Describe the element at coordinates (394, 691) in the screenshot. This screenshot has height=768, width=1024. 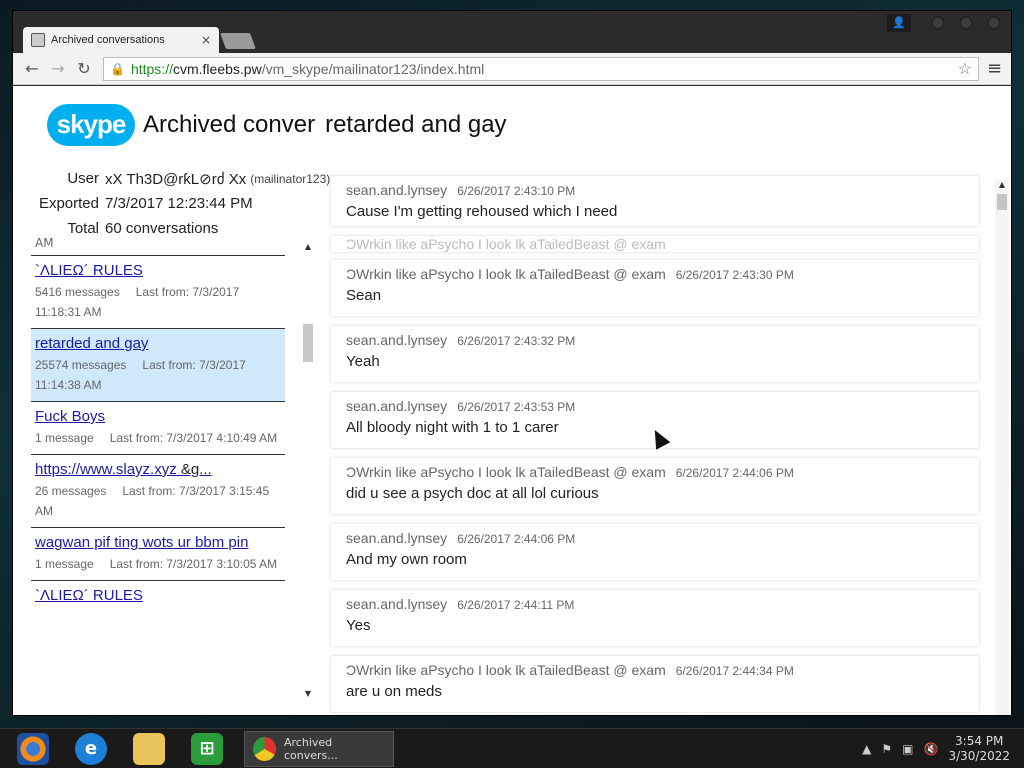
I see `message-text: are u on meds` at that location.